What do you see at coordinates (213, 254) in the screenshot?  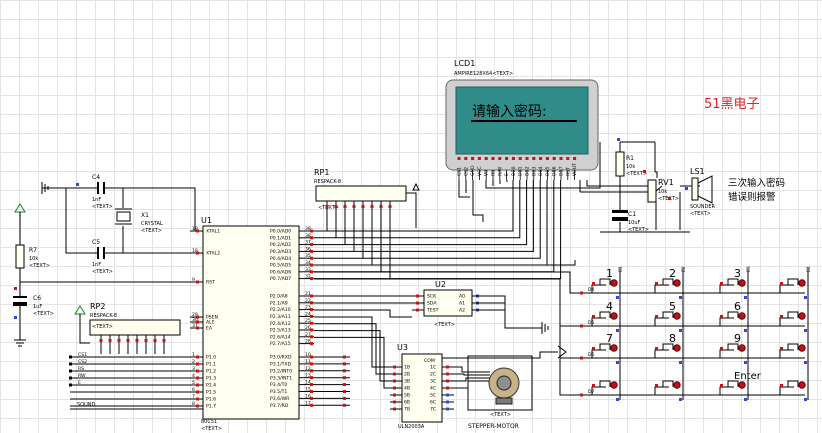 I see `u1-left-pin-name: XTAL2` at bounding box center [213, 254].